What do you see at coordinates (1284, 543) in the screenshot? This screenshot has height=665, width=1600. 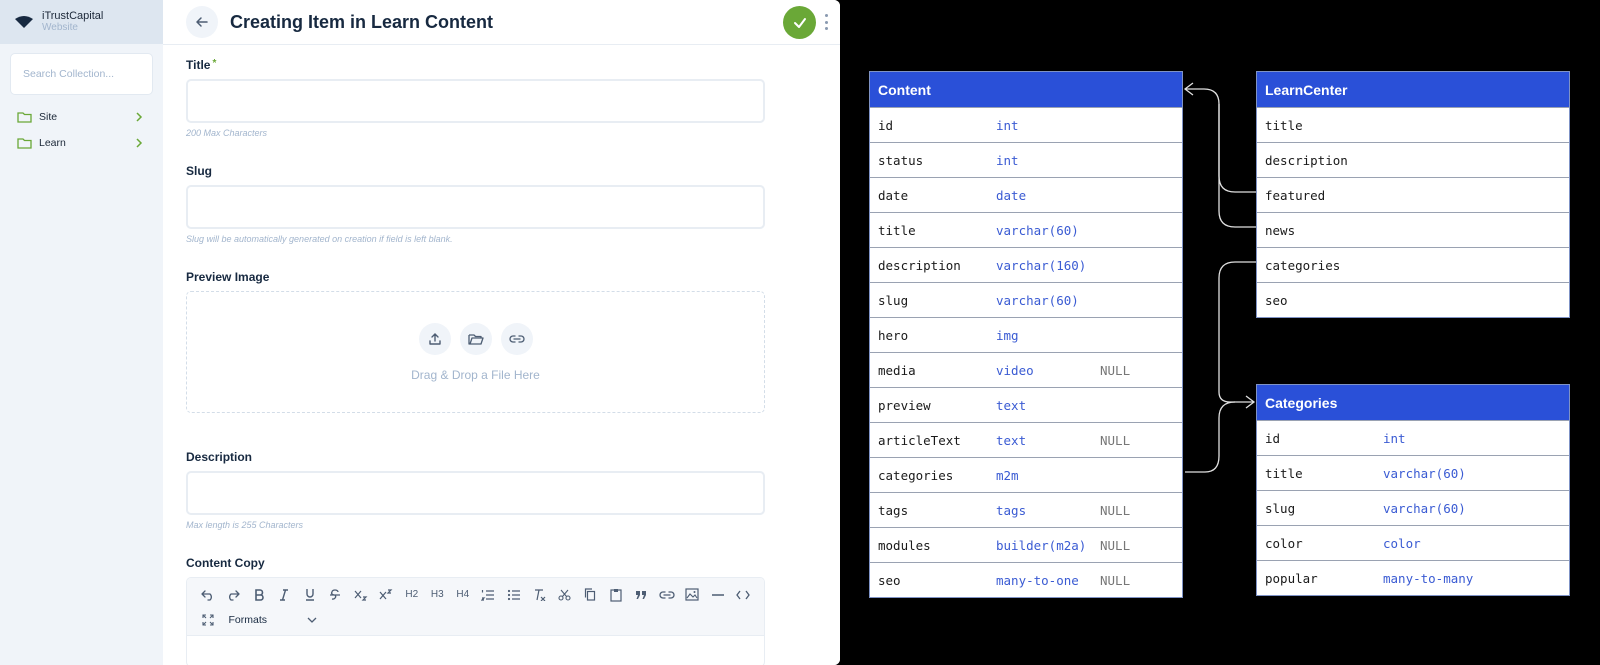 I see `column-name: color` at bounding box center [1284, 543].